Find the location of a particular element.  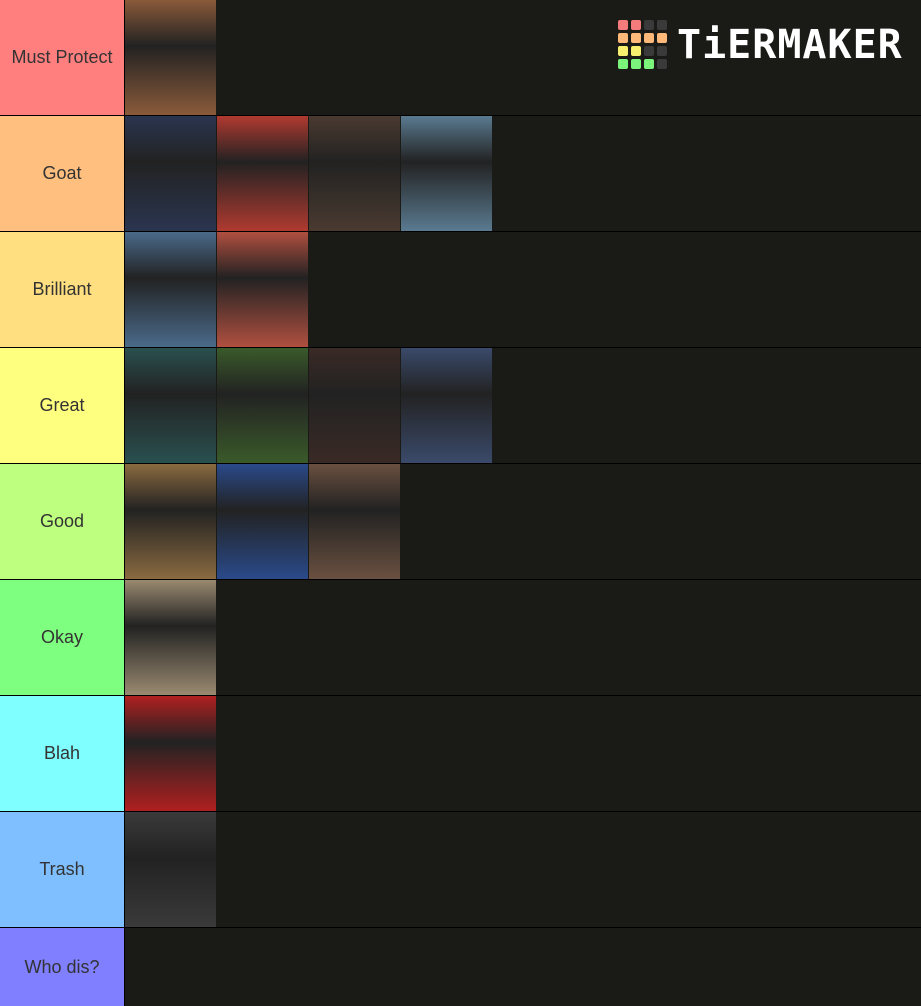

tier-label: Goat is located at coordinates (62, 173).